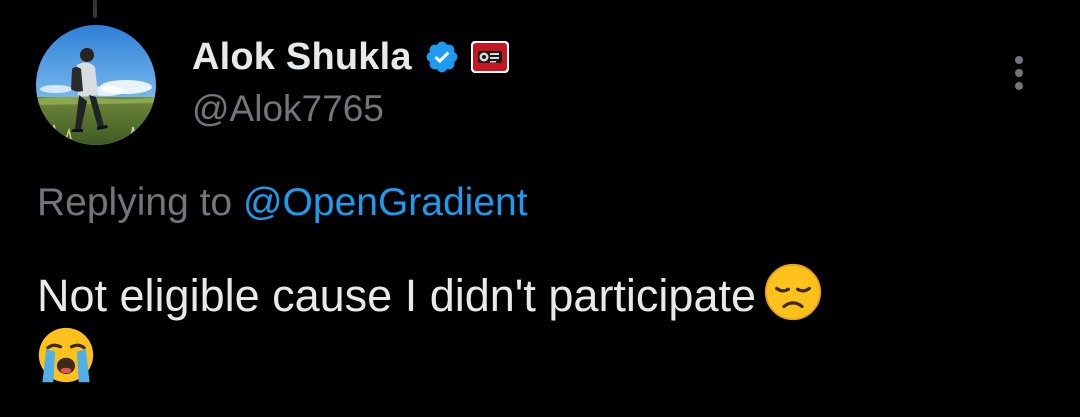 Image resolution: width=1080 pixels, height=417 pixels. Describe the element at coordinates (66, 355) in the screenshot. I see `loudly-crying-face-emoji` at that location.